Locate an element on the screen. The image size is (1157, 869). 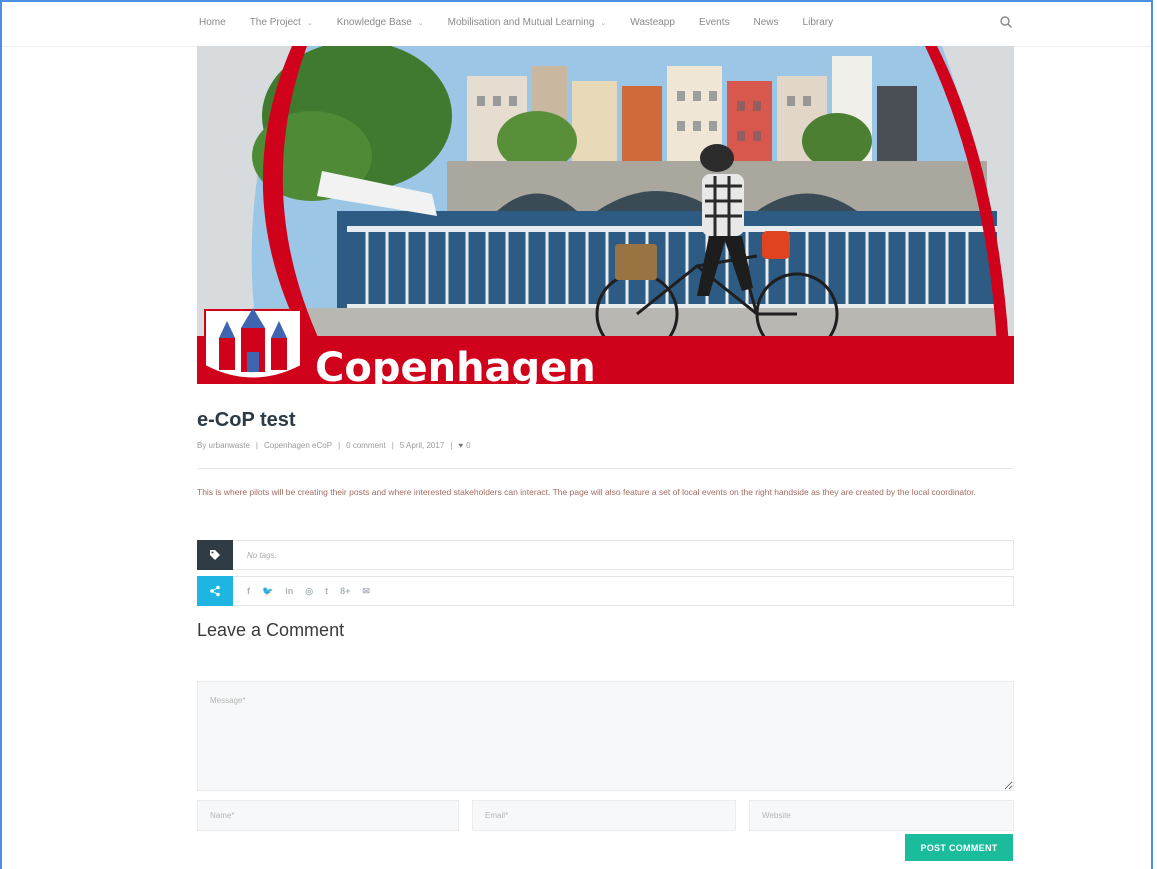
nav-item-knowledge-base: Knowledge Base ⌄ is located at coordinates (380, 22).